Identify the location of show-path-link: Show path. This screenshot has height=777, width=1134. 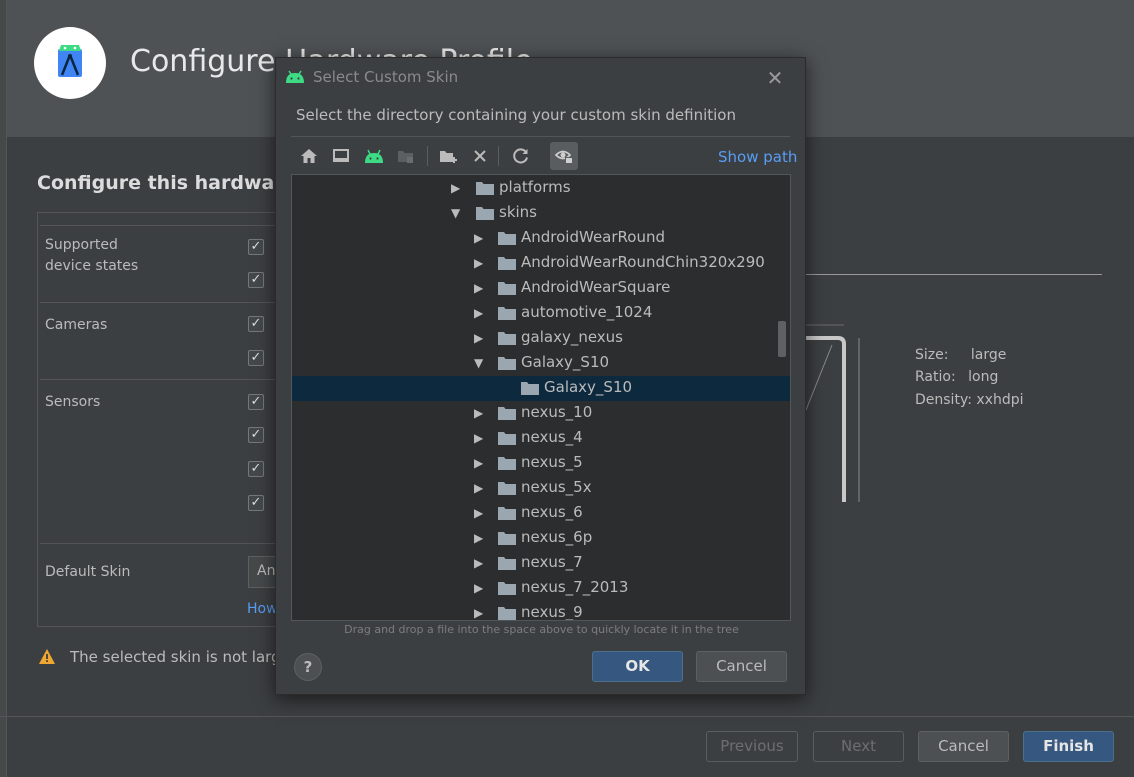
(757, 157).